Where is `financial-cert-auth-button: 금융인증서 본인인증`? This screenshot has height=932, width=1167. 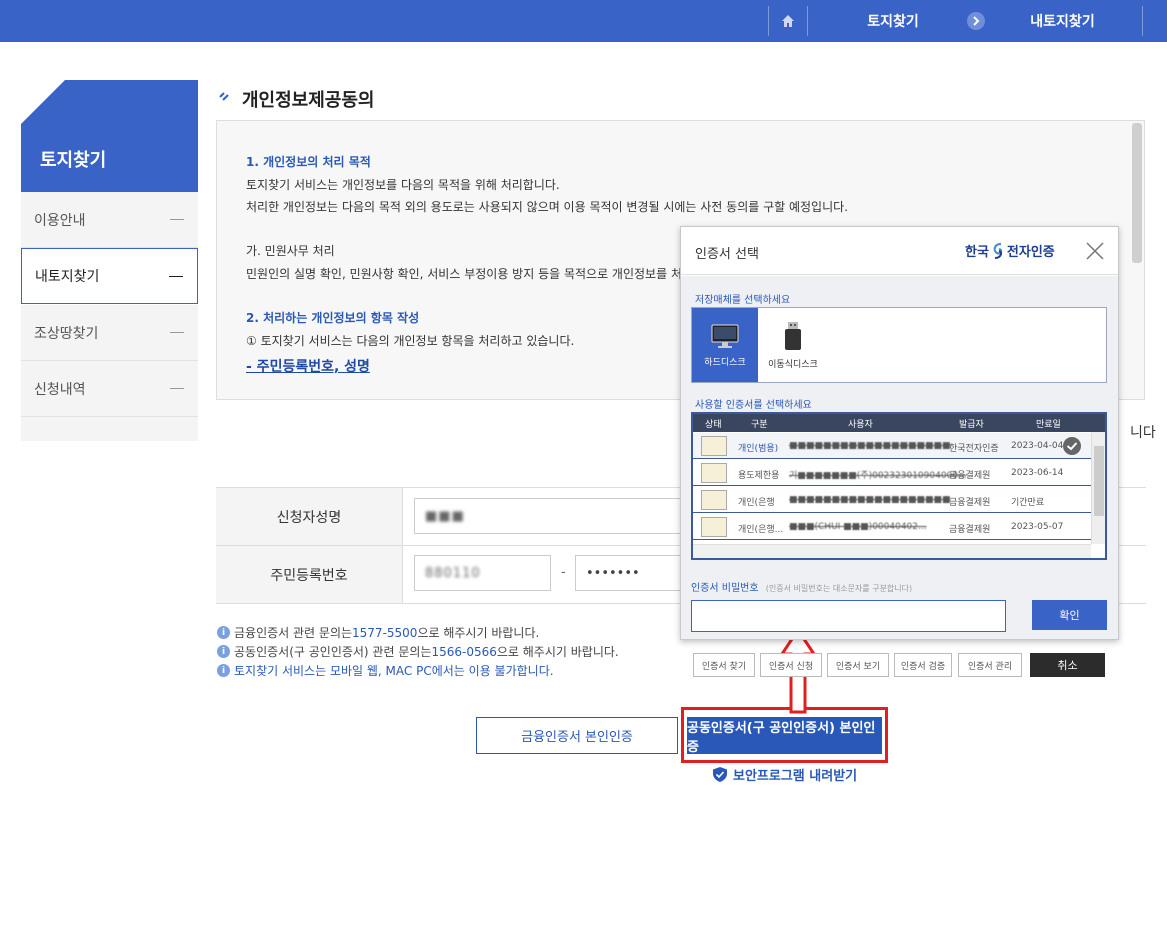
financial-cert-auth-button: 금융인증서 본인인증 is located at coordinates (577, 735).